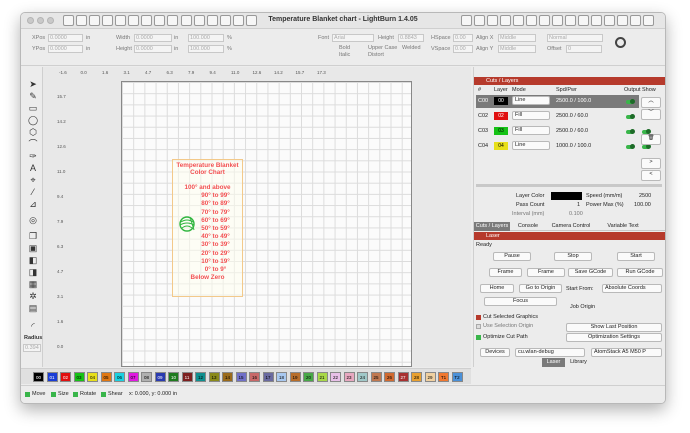  What do you see at coordinates (153, 49) in the screenshot?
I see `height-input: 0.0000` at bounding box center [153, 49].